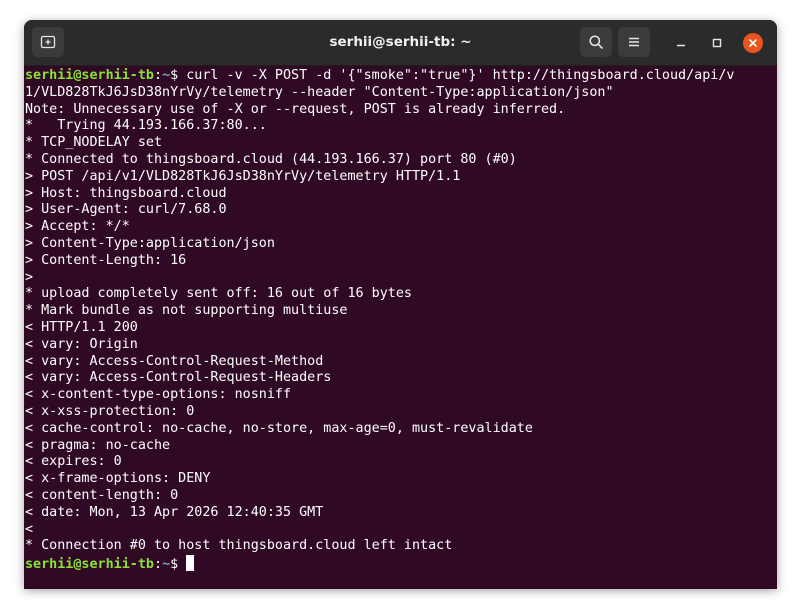  Describe the element at coordinates (174, 512) in the screenshot. I see `output-line: < date: Mon, 13 Apr 2026 12:40:35 GMT` at that location.